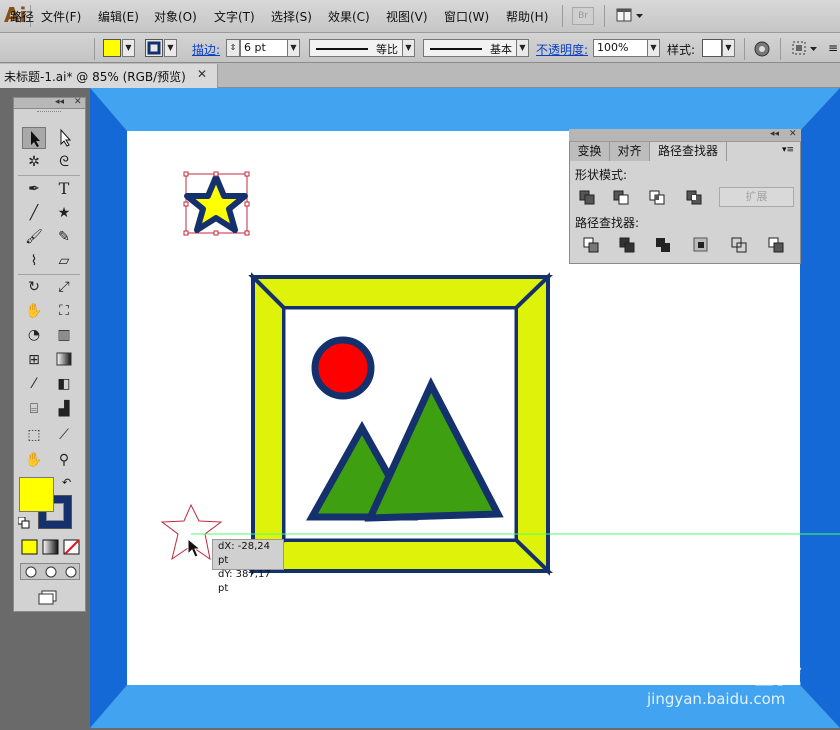 The width and height of the screenshot is (840, 730). What do you see at coordinates (34, 138) in the screenshot?
I see `selection-arrow-icon` at bounding box center [34, 138].